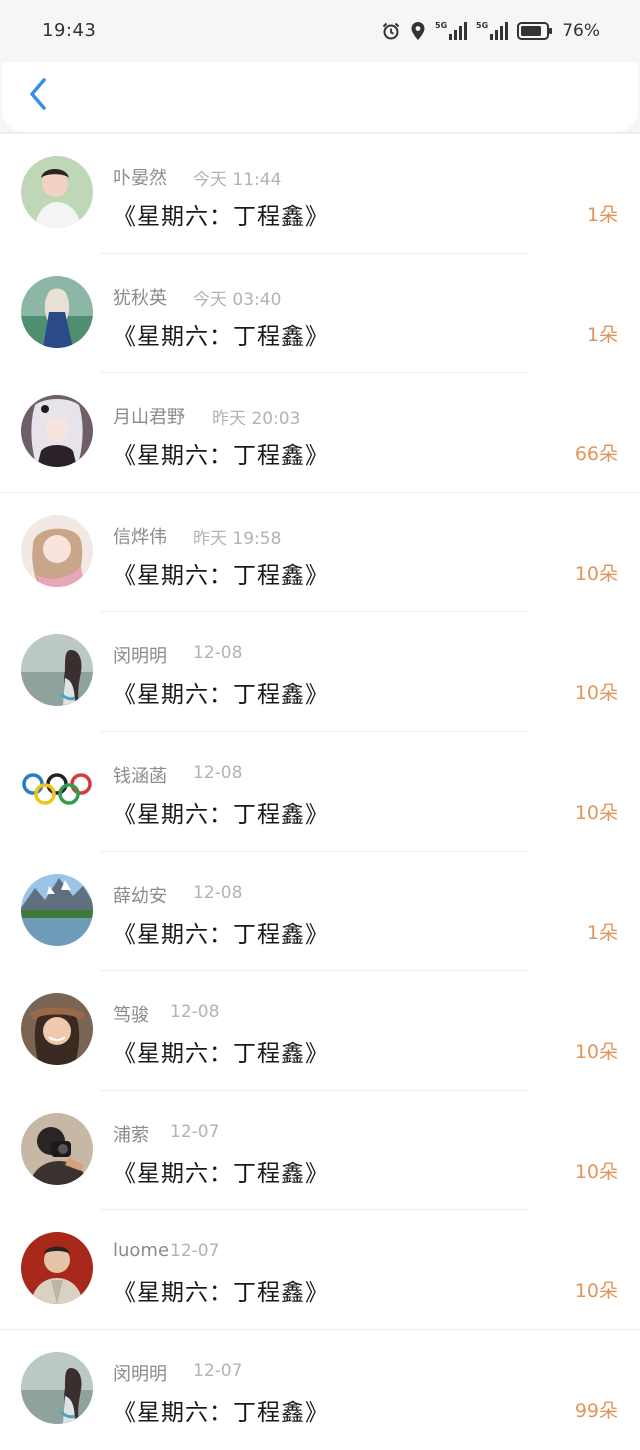  What do you see at coordinates (391, 31) in the screenshot?
I see `alarm-icon` at bounding box center [391, 31].